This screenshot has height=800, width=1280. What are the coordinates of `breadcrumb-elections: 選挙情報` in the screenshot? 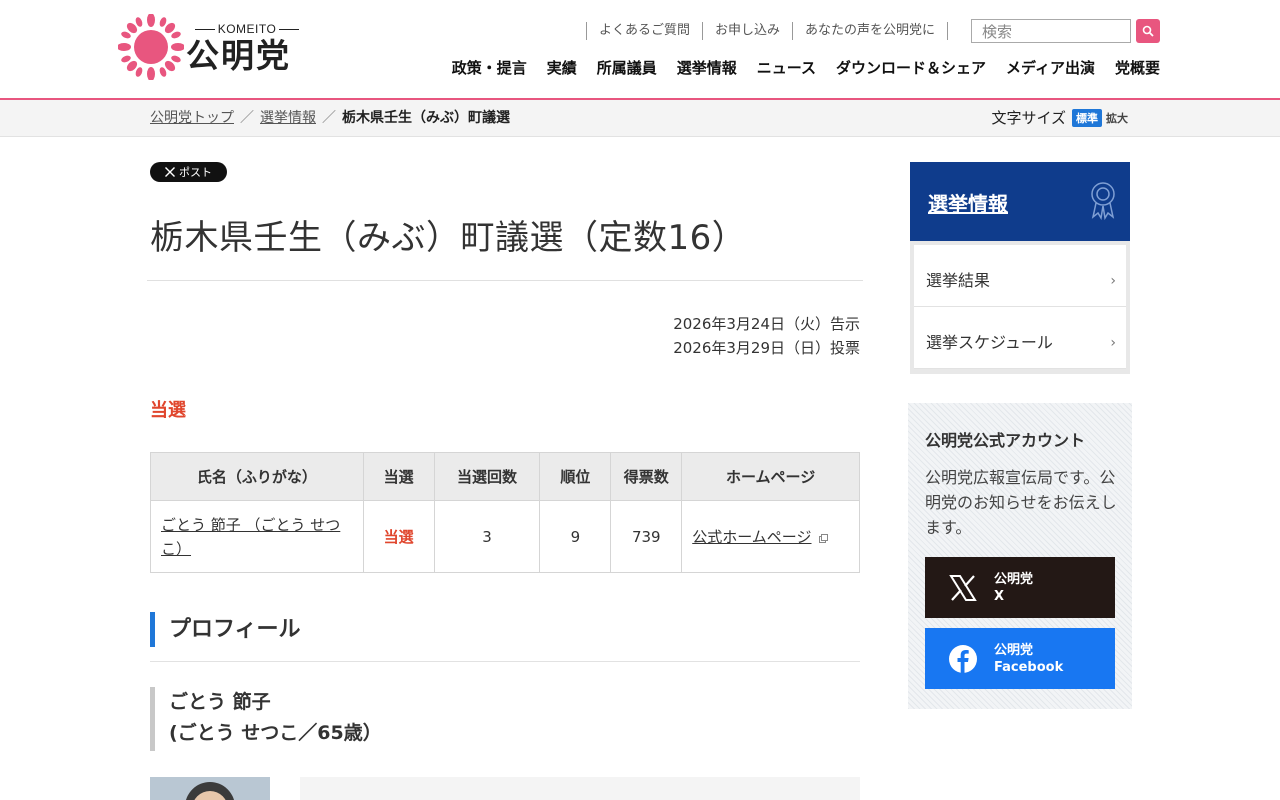 It's located at (288, 118).